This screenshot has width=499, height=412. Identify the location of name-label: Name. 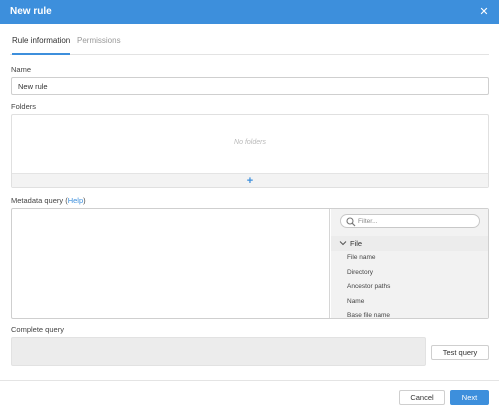
(21, 69).